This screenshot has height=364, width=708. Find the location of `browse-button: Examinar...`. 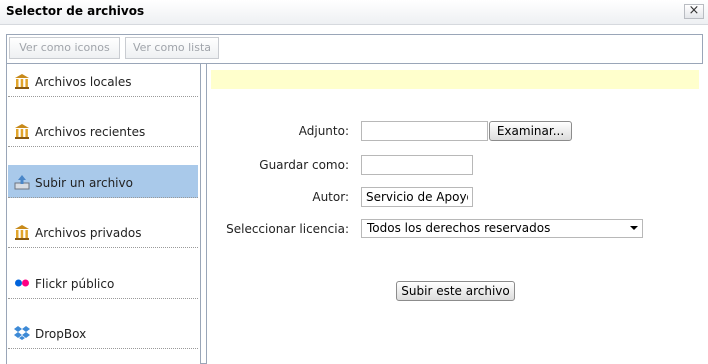

browse-button: Examinar... is located at coordinates (530, 131).